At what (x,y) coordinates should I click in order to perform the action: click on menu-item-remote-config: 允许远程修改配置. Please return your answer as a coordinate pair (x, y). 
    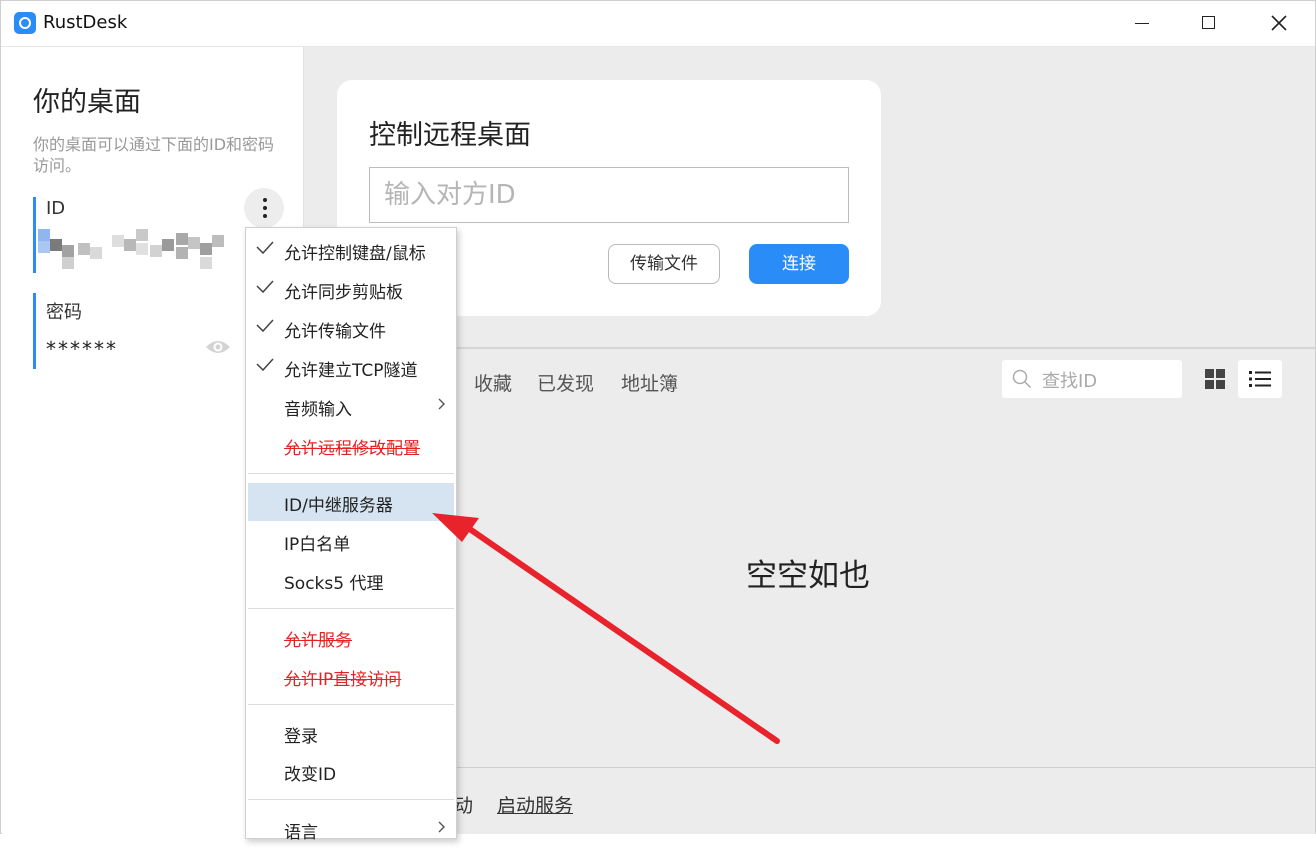
    Looking at the image, I should click on (351, 445).